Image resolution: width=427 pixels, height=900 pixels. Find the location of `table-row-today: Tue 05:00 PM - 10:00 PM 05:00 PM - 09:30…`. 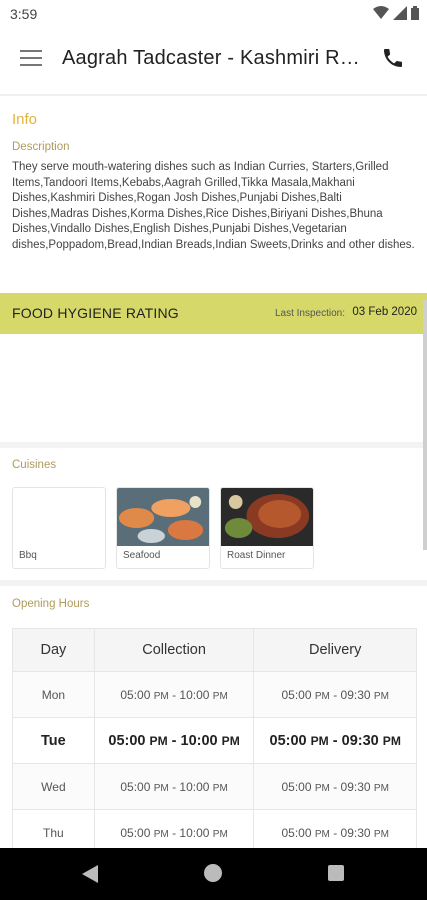

table-row-today: Tue 05:00 PM - 10:00 PM 05:00 PM - 09:30… is located at coordinates (214, 740).